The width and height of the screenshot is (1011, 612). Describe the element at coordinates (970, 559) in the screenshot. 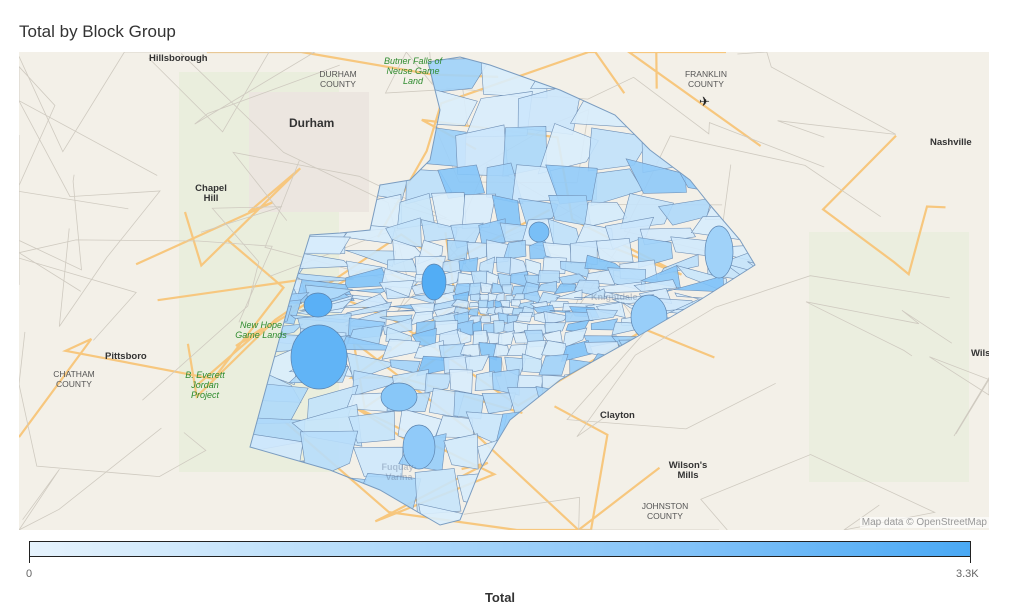

I see `legend-tick-max` at that location.